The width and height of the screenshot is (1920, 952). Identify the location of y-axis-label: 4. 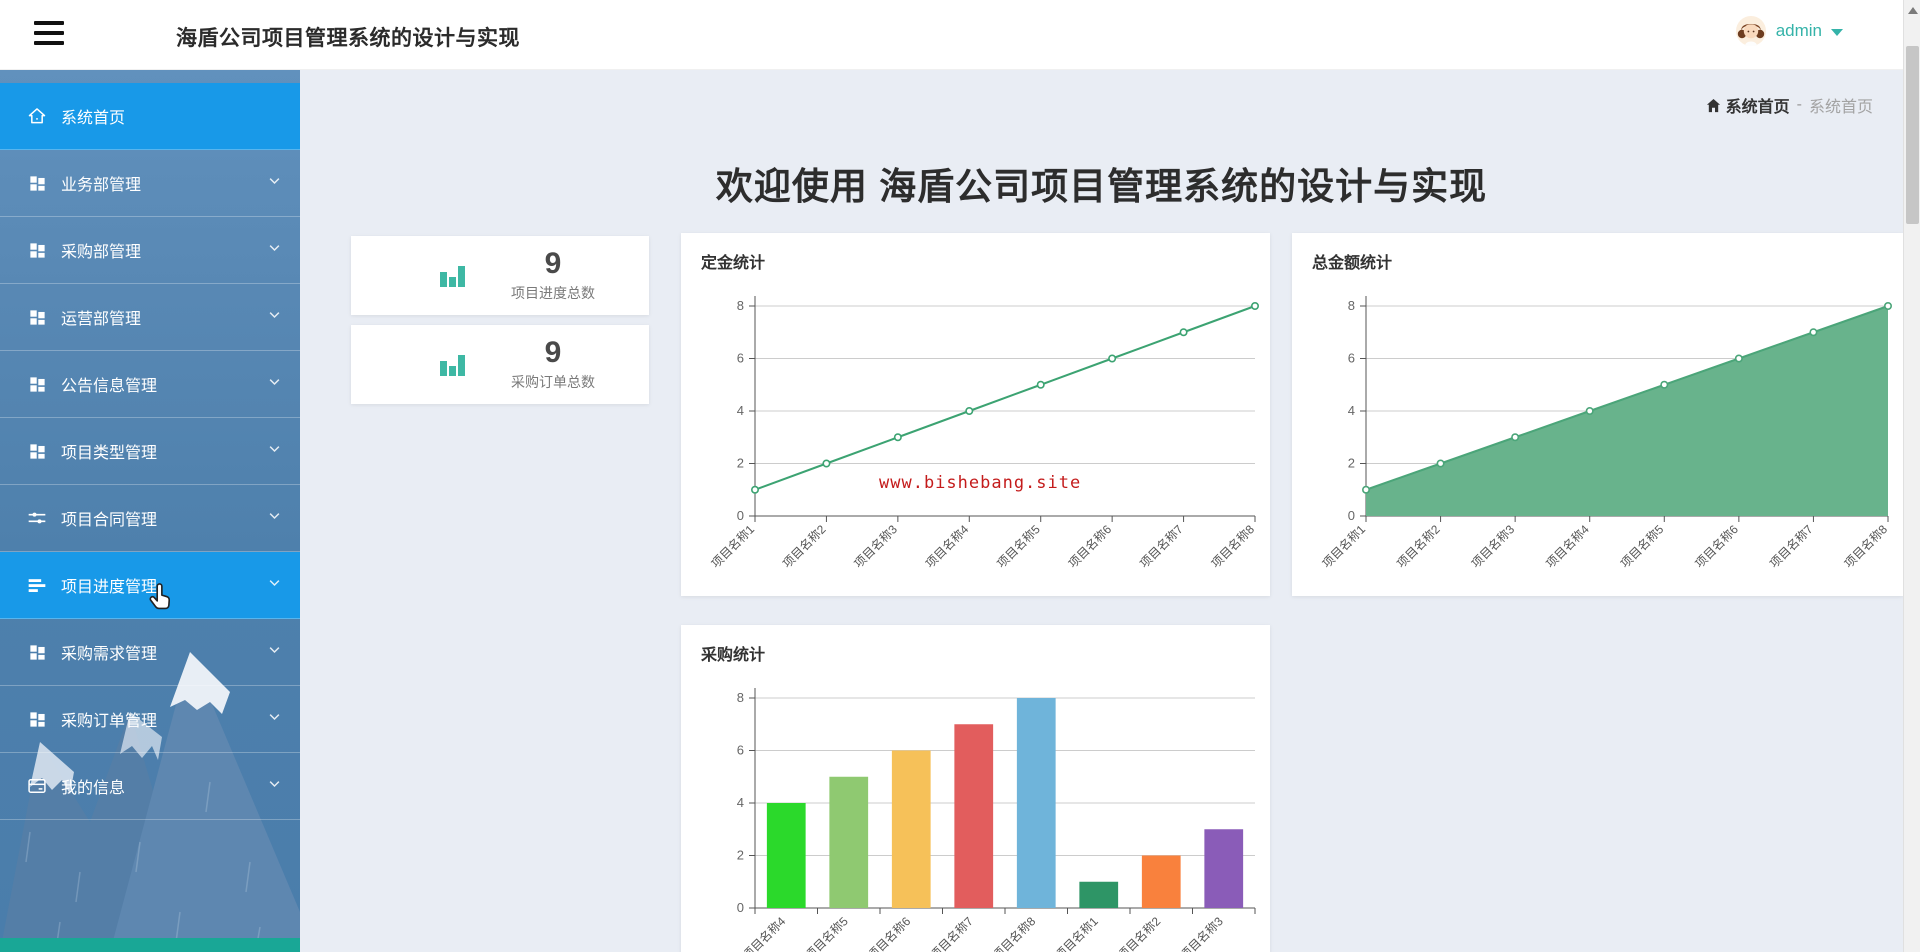
(740, 410).